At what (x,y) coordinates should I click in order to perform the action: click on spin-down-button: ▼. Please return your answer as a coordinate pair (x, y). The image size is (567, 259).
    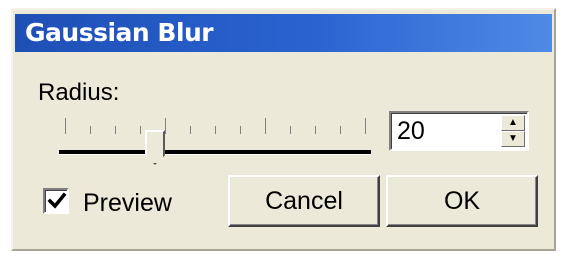
    Looking at the image, I should click on (513, 139).